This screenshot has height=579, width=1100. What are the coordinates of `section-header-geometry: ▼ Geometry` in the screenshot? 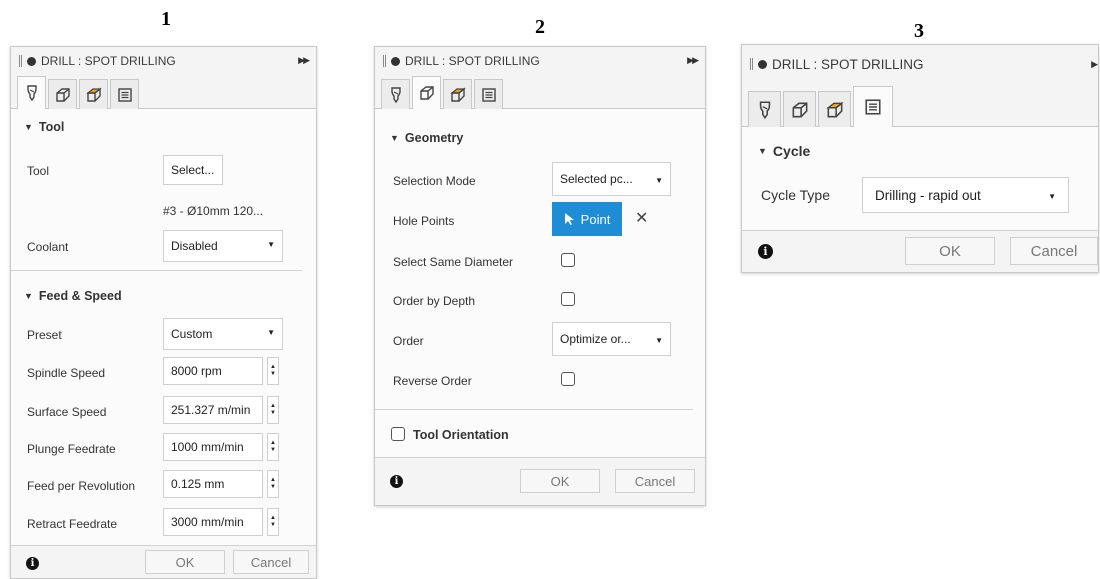 It's located at (426, 138).